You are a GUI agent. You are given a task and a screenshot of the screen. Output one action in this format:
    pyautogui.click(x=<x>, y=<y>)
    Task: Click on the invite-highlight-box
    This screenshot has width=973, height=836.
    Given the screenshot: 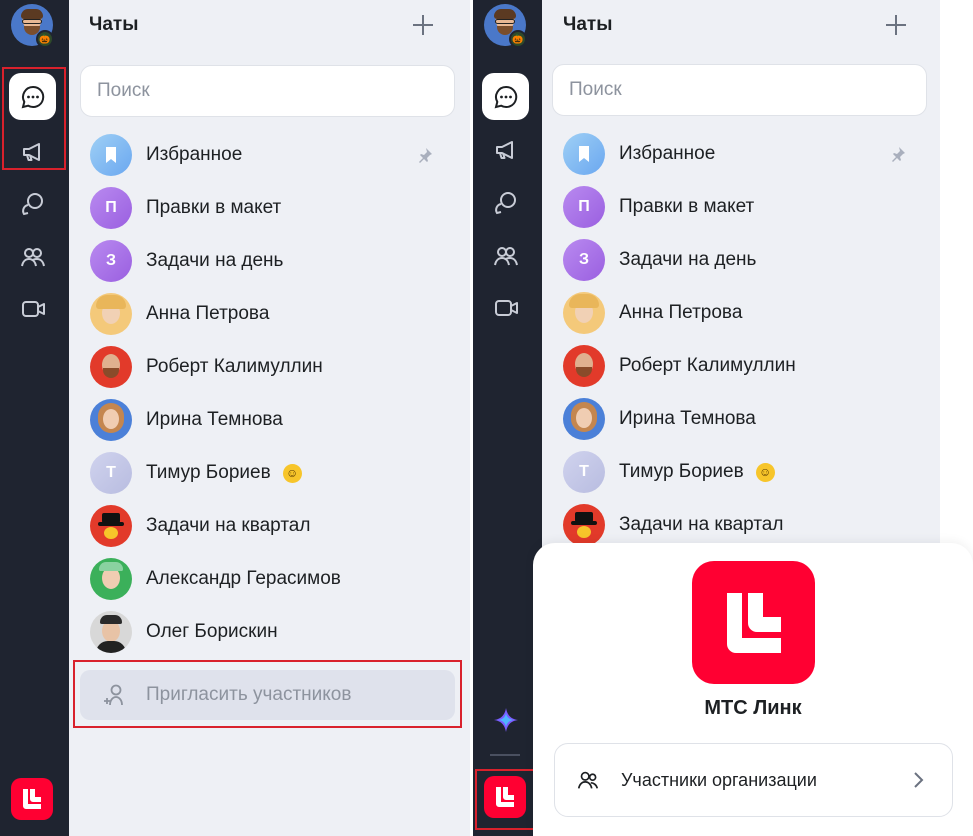 What is the action you would take?
    pyautogui.click(x=267, y=694)
    